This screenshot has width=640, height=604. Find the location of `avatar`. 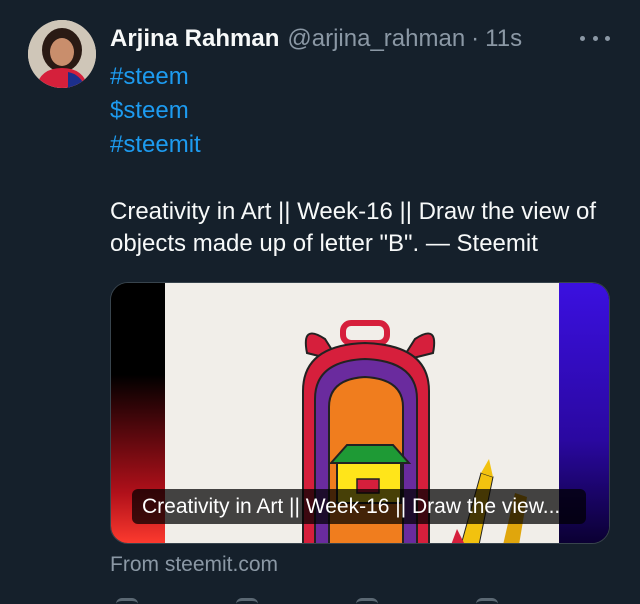

avatar is located at coordinates (62, 54).